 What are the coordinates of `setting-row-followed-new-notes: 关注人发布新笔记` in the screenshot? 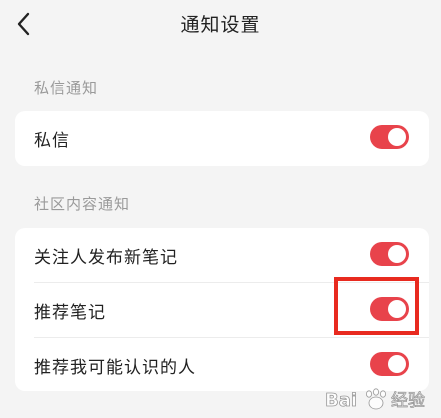 It's located at (222, 255).